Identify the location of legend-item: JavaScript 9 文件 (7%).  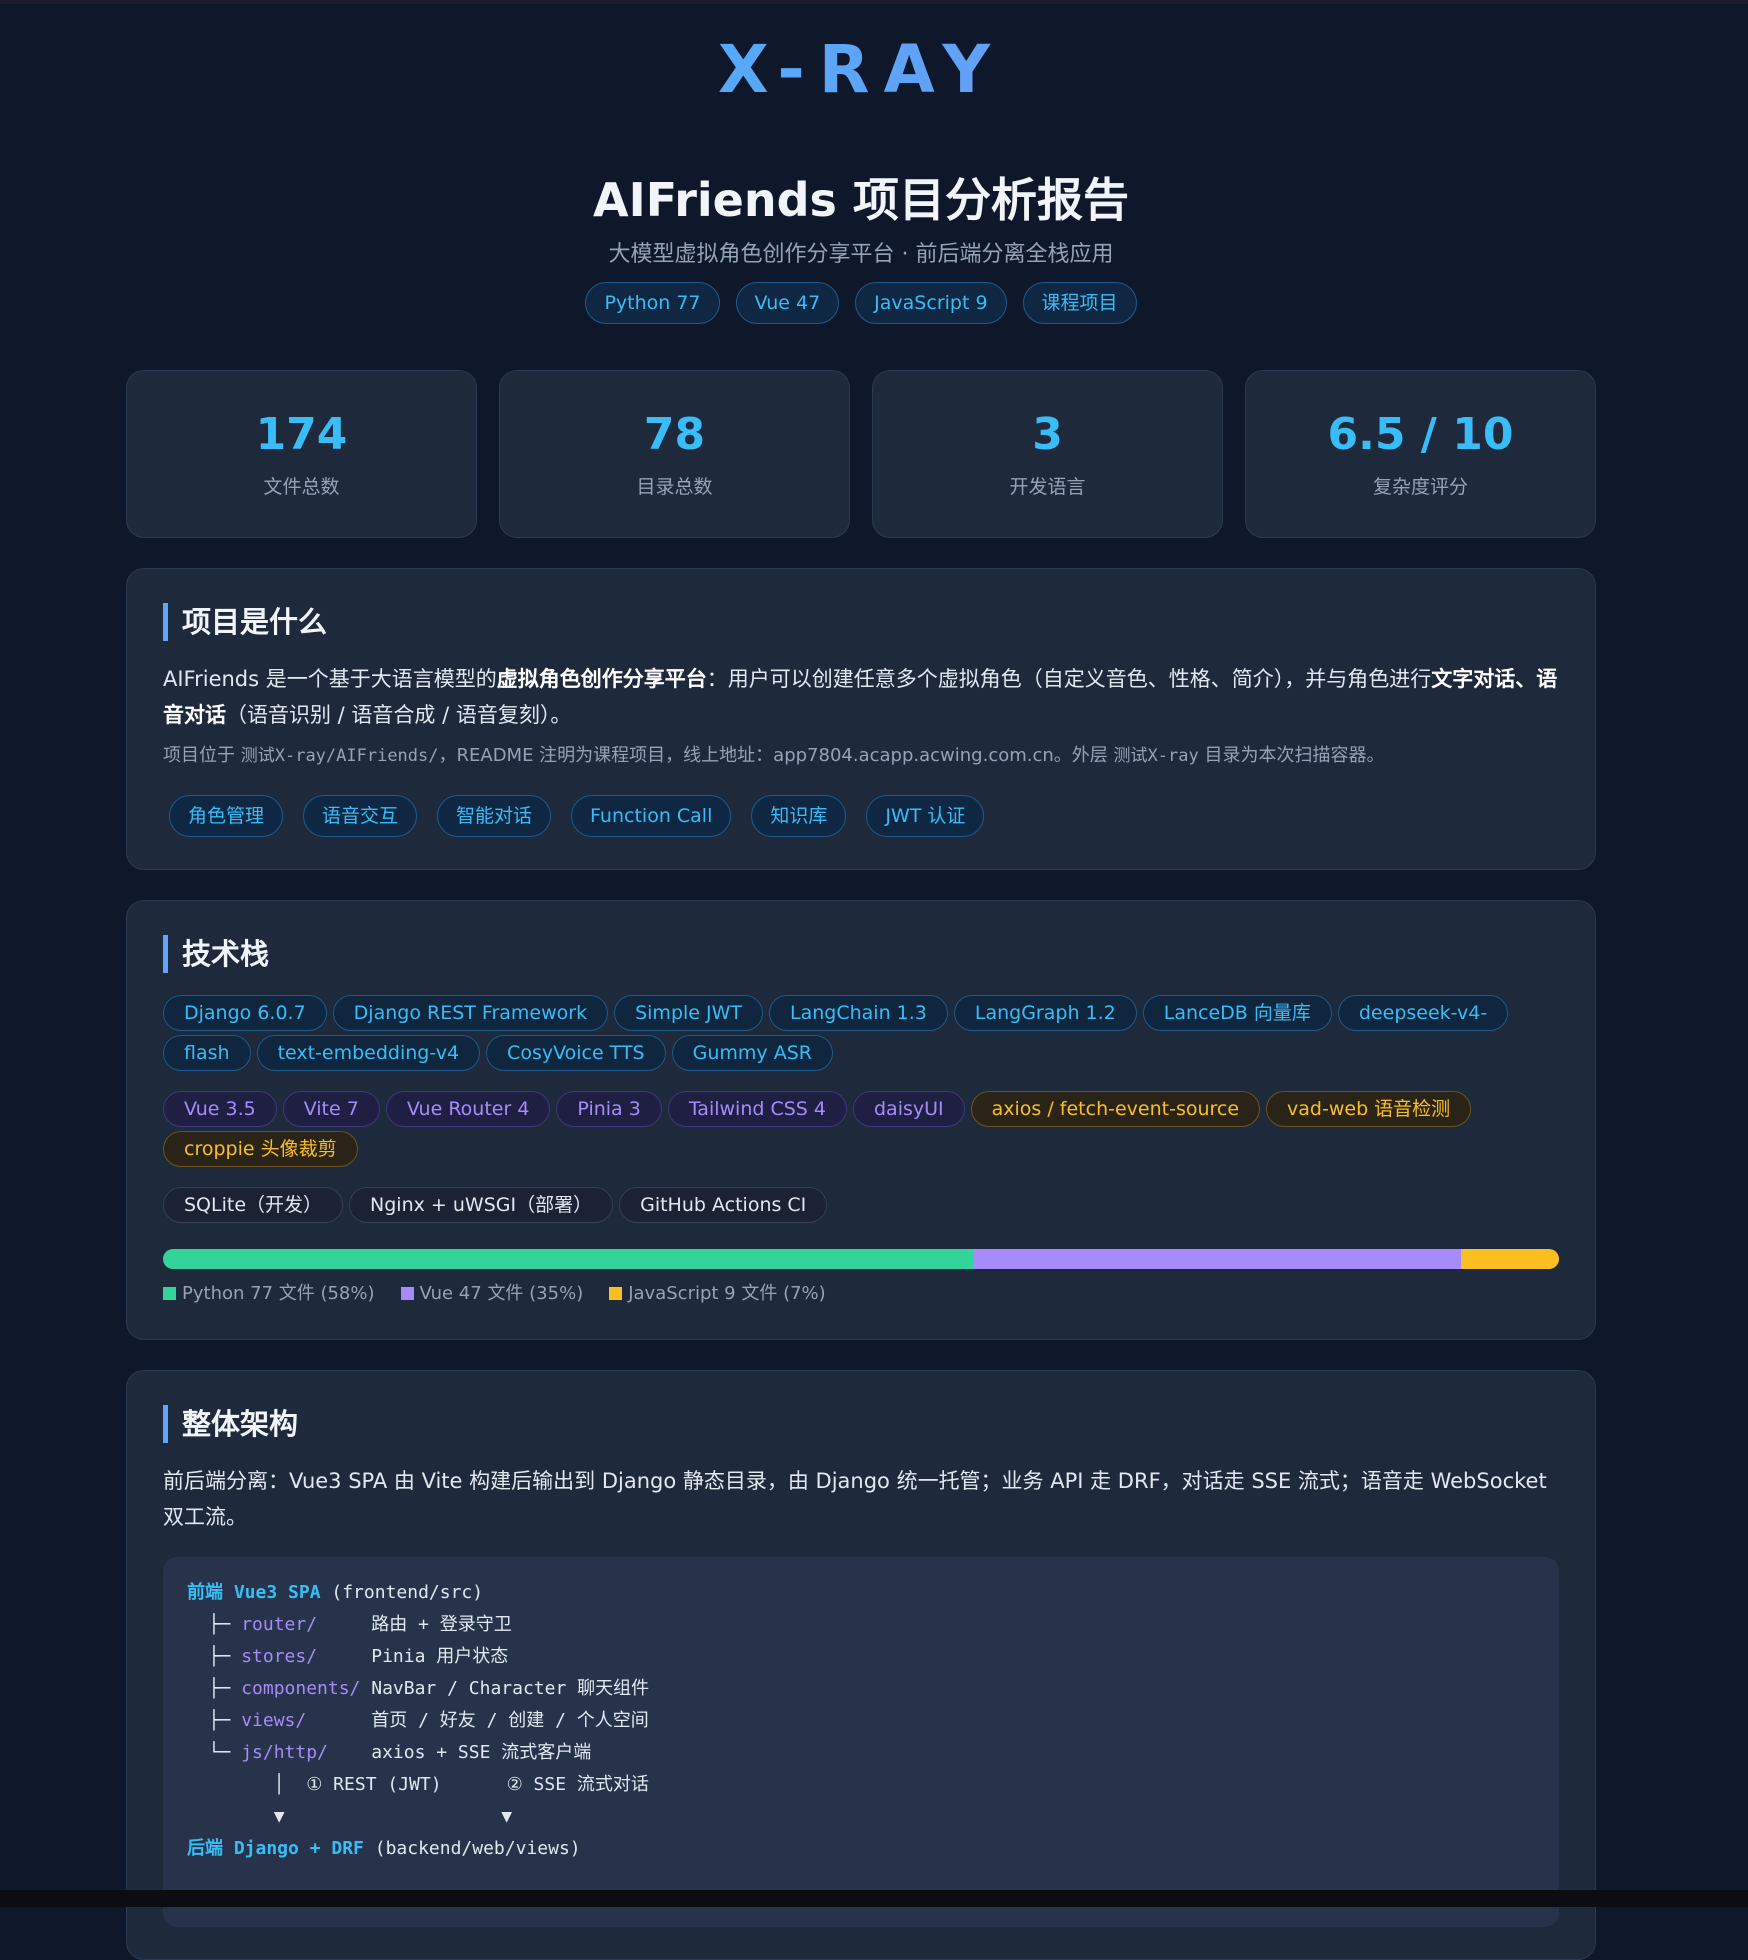
(717, 1293).